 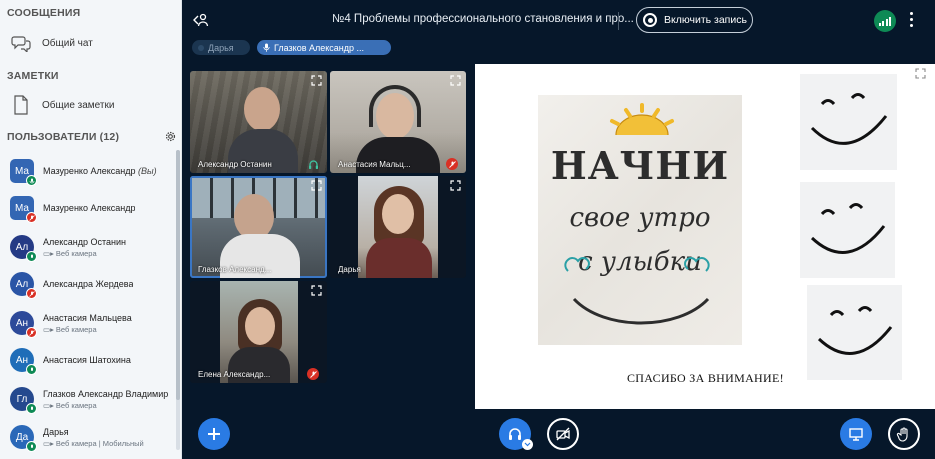 I want to click on record-icon, so click(x=650, y=20).